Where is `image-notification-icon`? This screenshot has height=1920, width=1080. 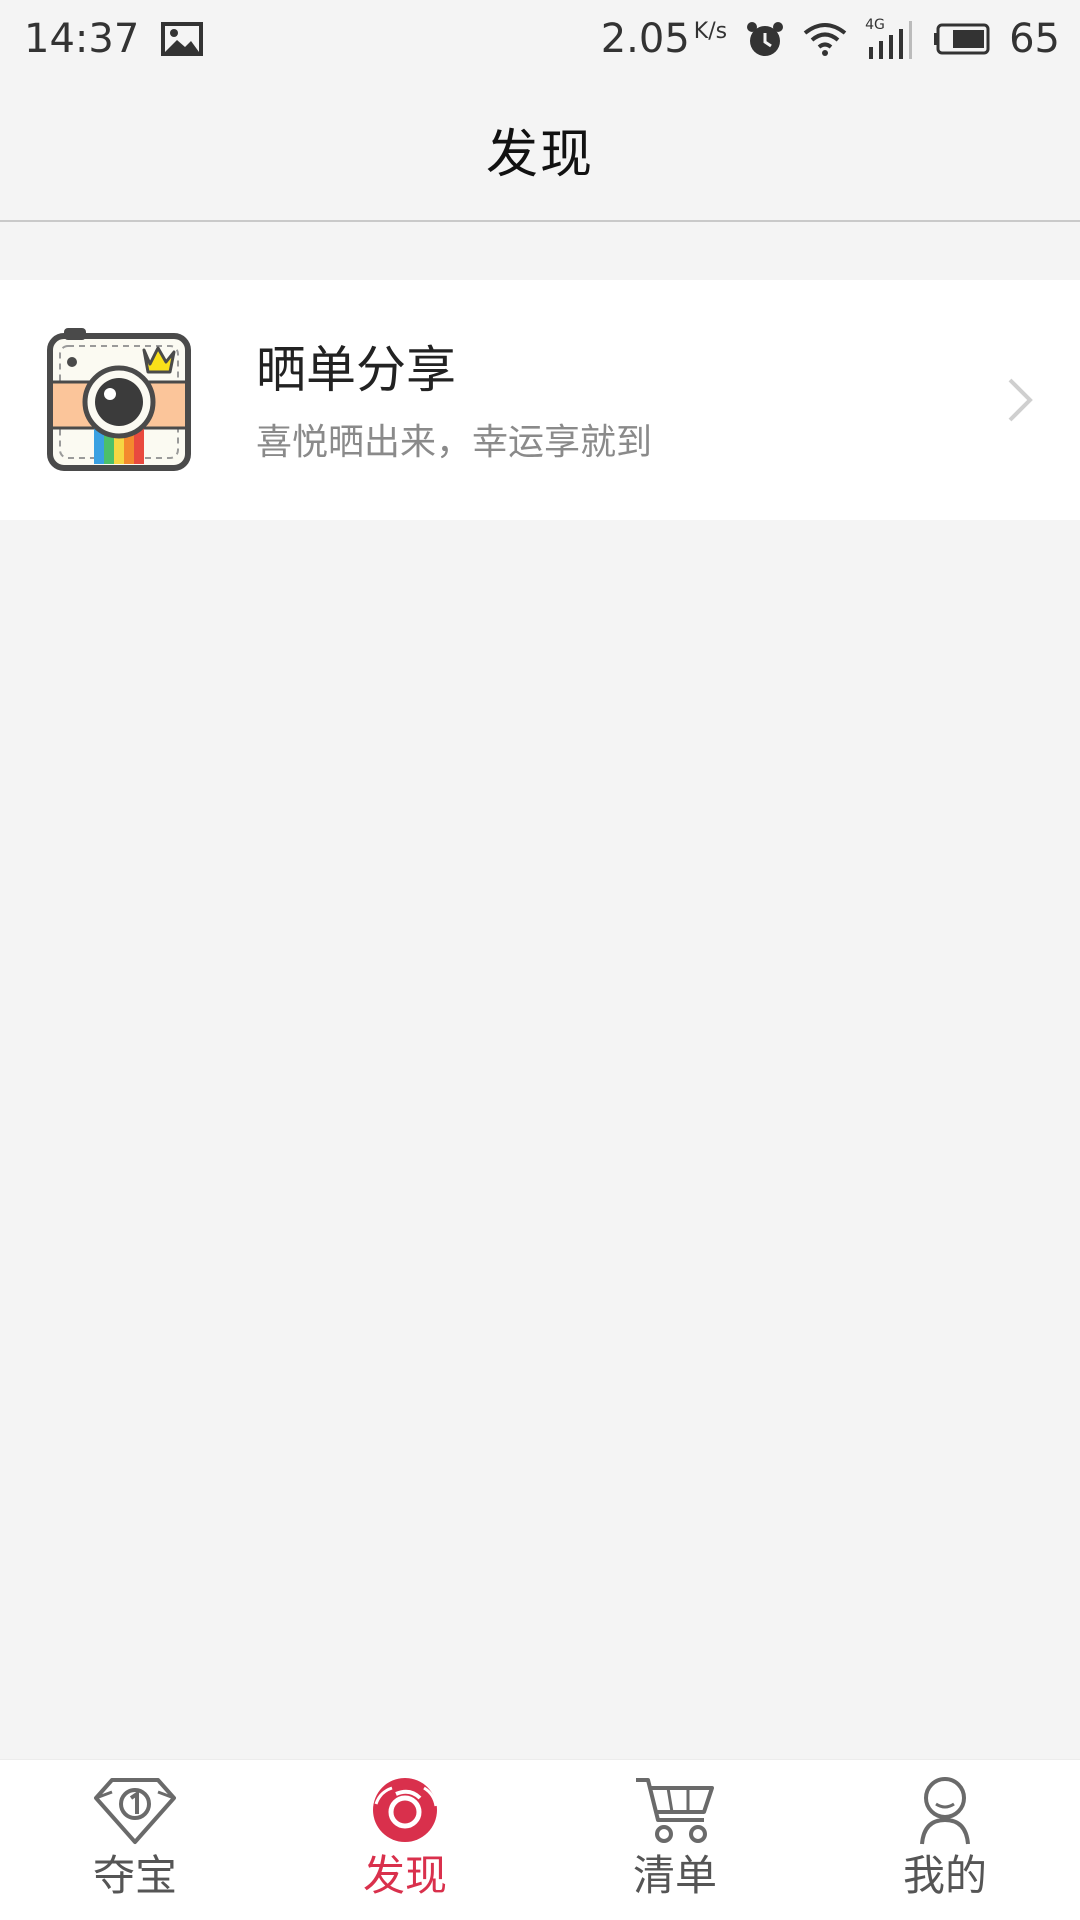
image-notification-icon is located at coordinates (182, 39).